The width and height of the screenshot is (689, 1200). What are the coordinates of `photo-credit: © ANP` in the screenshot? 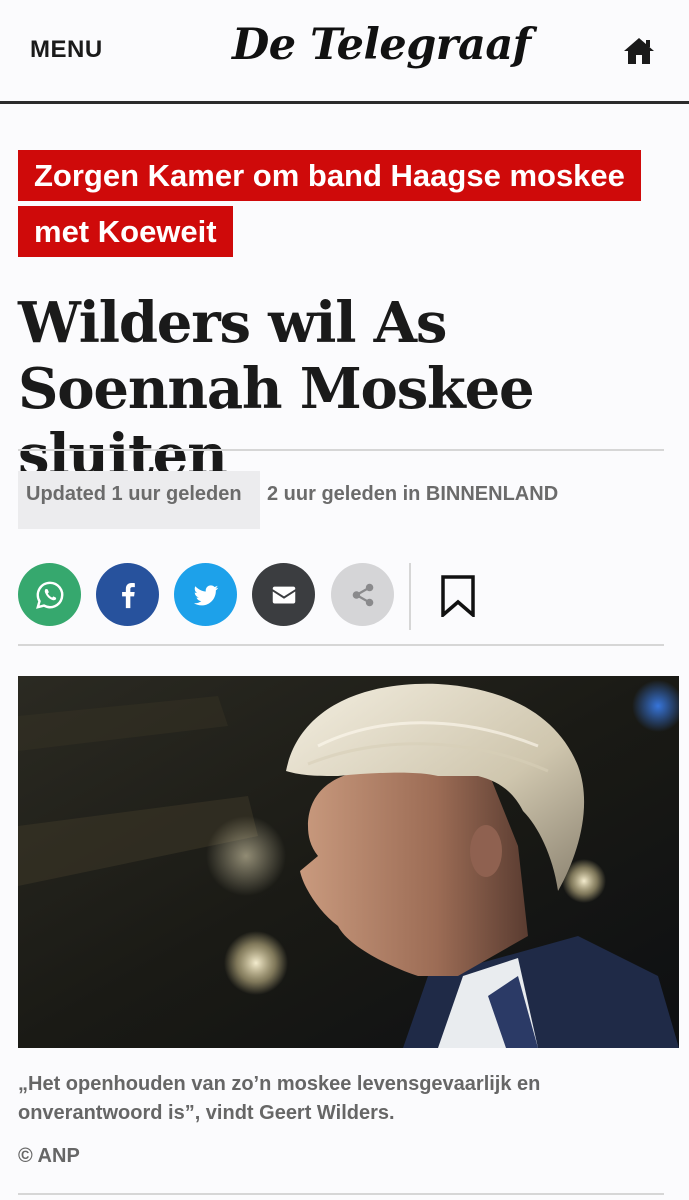 It's located at (49, 1156).